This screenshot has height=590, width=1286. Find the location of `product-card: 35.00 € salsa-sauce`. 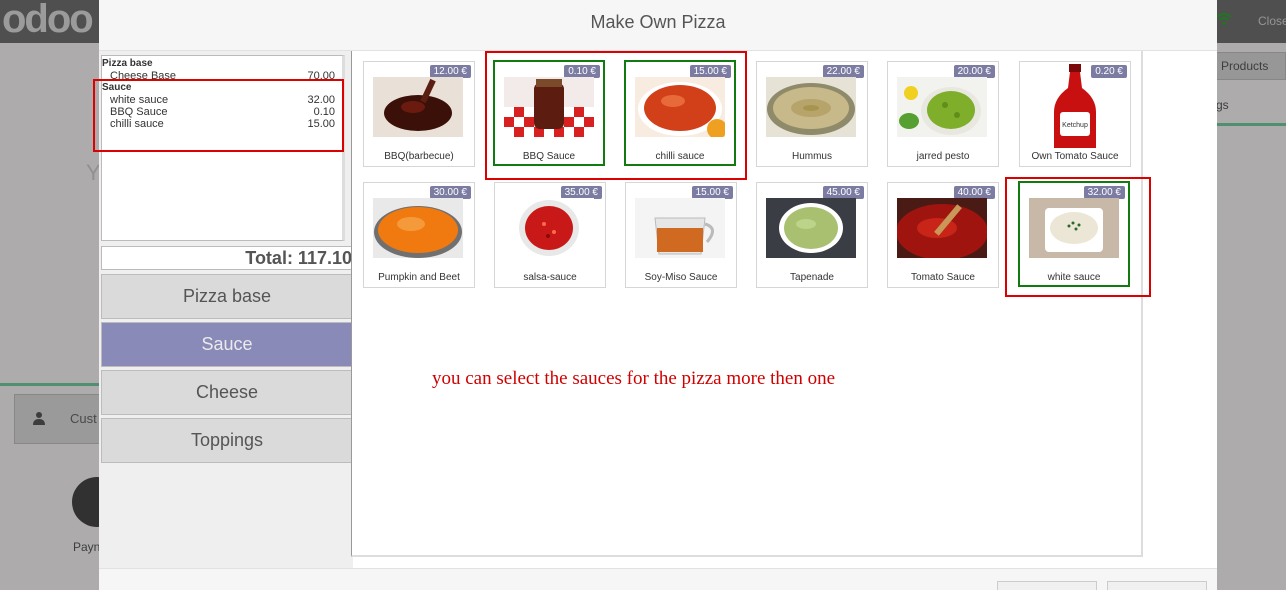

product-card: 35.00 € salsa-sauce is located at coordinates (550, 235).